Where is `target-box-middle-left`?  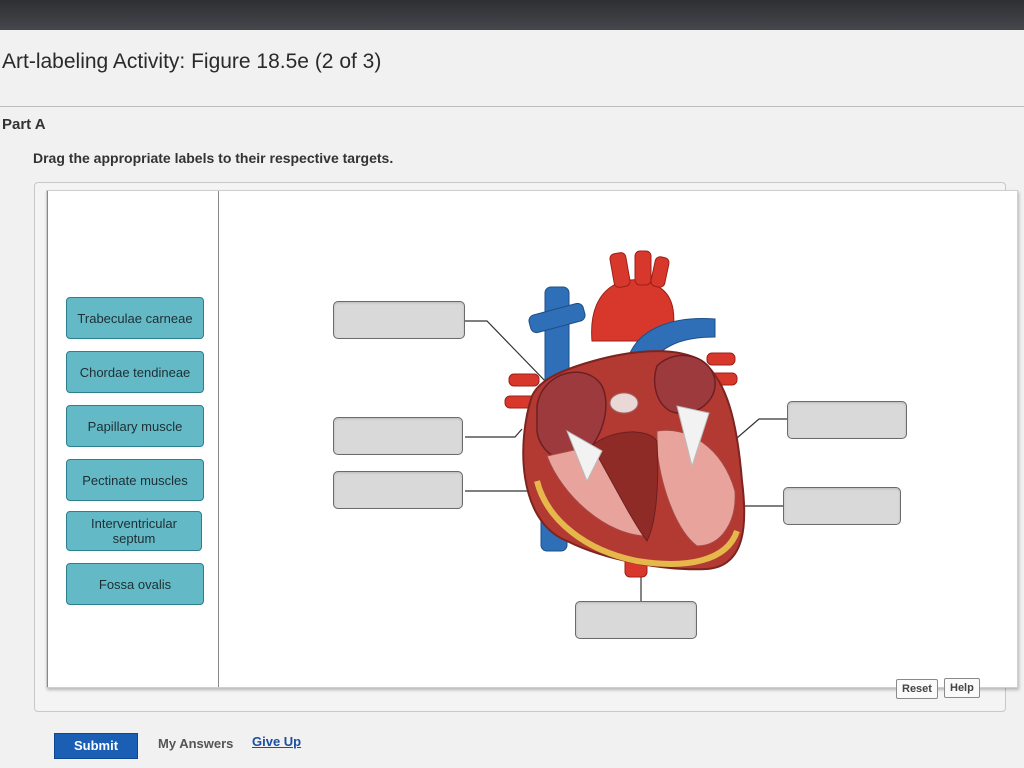
target-box-middle-left is located at coordinates (398, 436).